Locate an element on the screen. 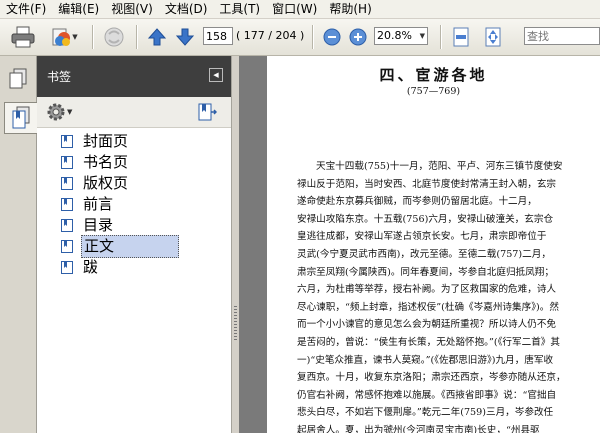 The width and height of the screenshot is (600, 433). bookmark-label: 跋 is located at coordinates (91, 267).